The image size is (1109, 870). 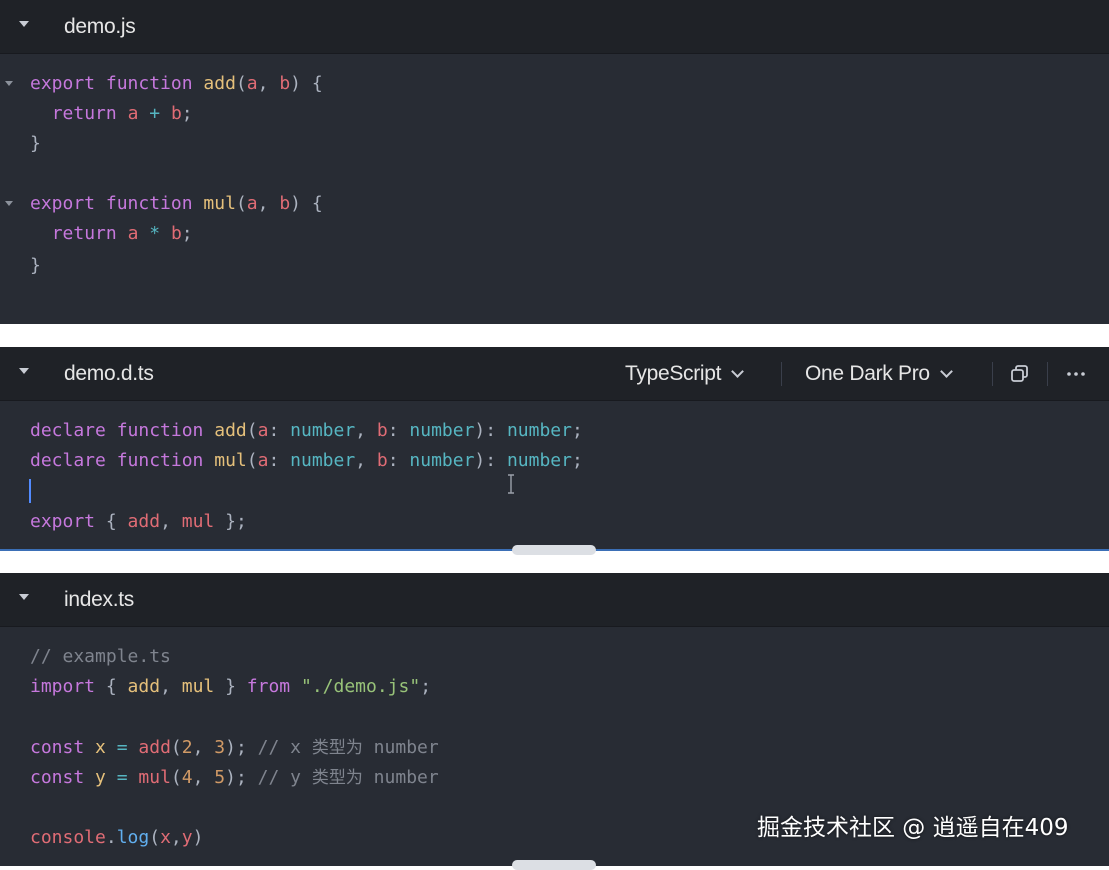 What do you see at coordinates (360, 686) in the screenshot?
I see `code-token: "./demo.js"` at bounding box center [360, 686].